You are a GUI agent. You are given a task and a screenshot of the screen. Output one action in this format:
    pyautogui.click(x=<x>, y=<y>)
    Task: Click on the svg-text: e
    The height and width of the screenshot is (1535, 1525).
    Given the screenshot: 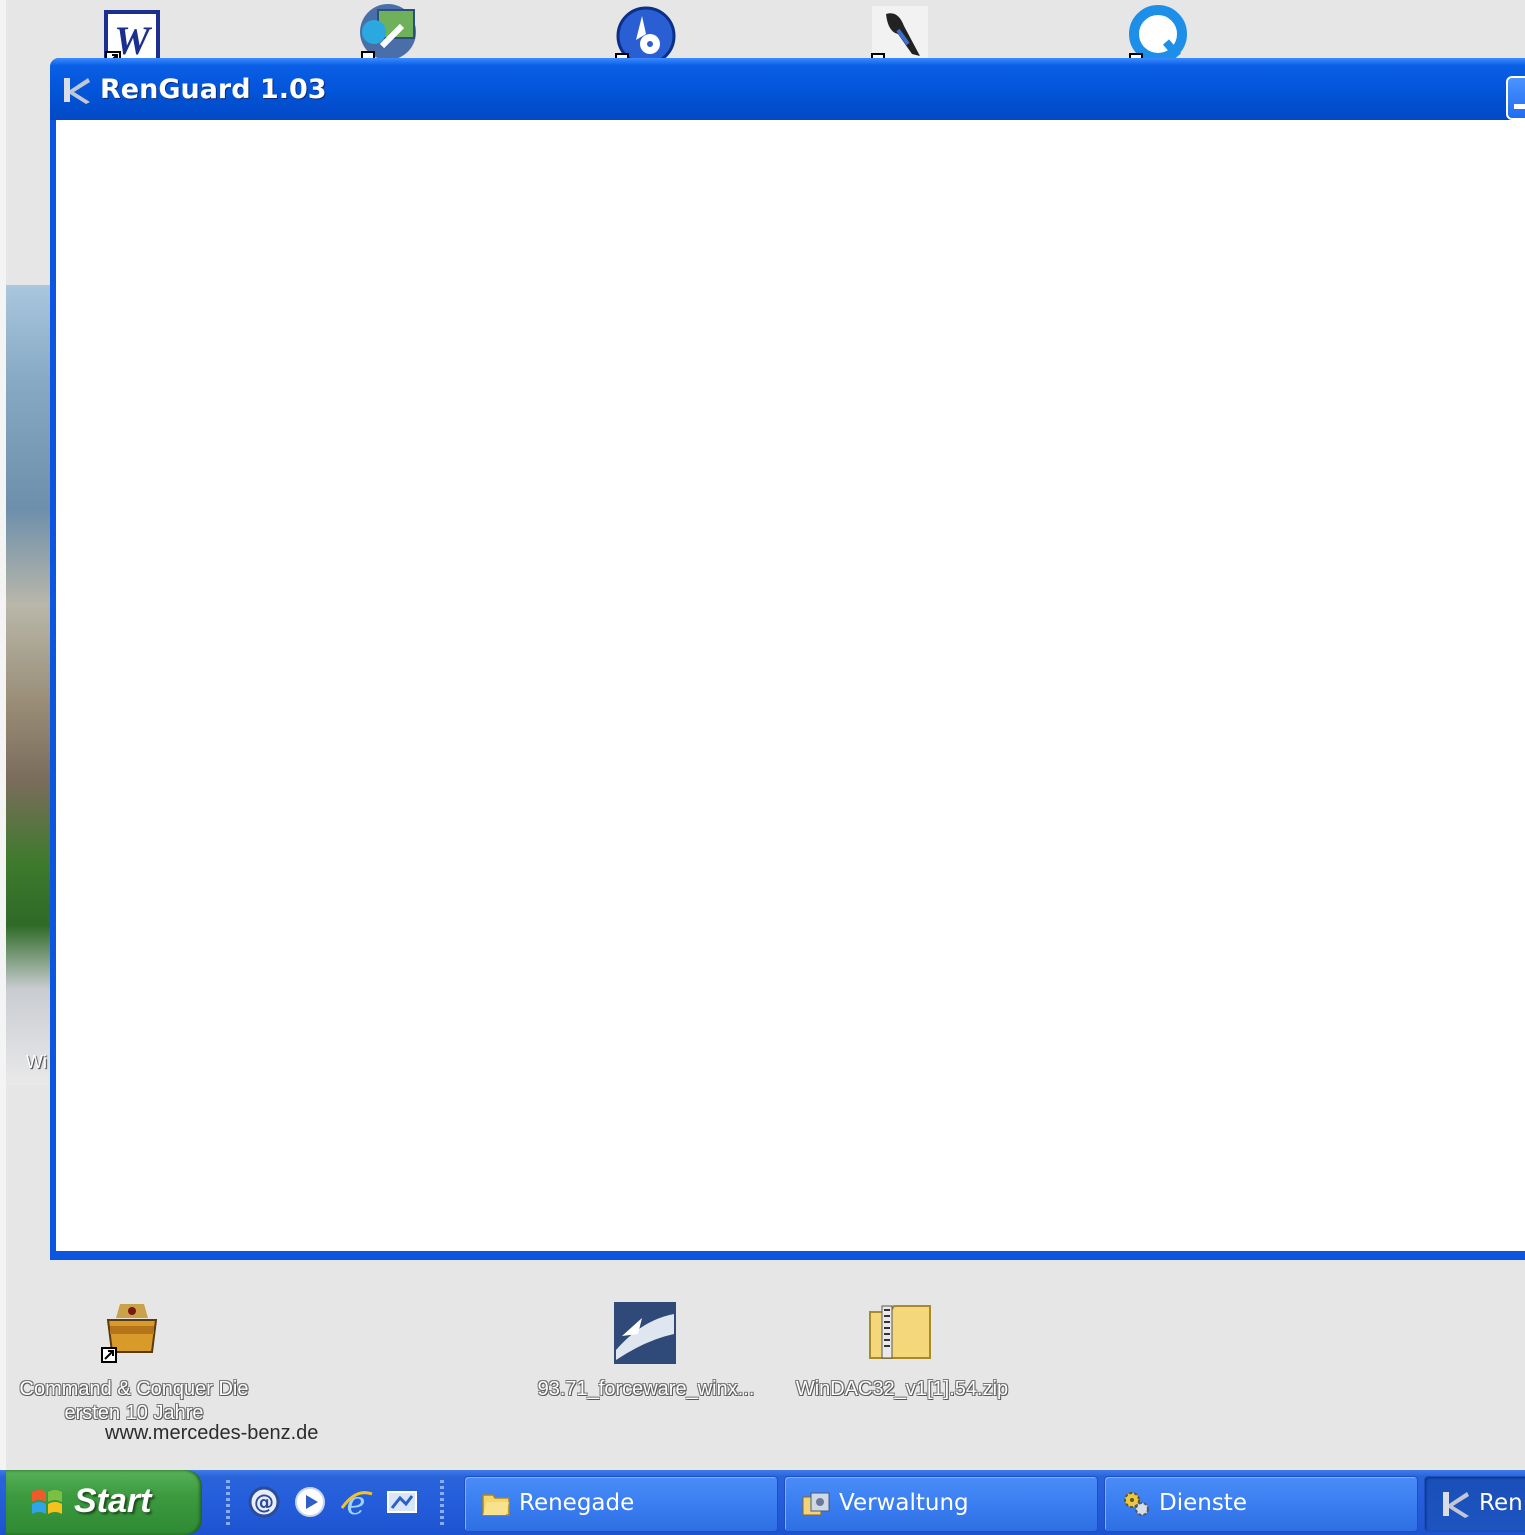 What is the action you would take?
    pyautogui.click(x=356, y=1502)
    